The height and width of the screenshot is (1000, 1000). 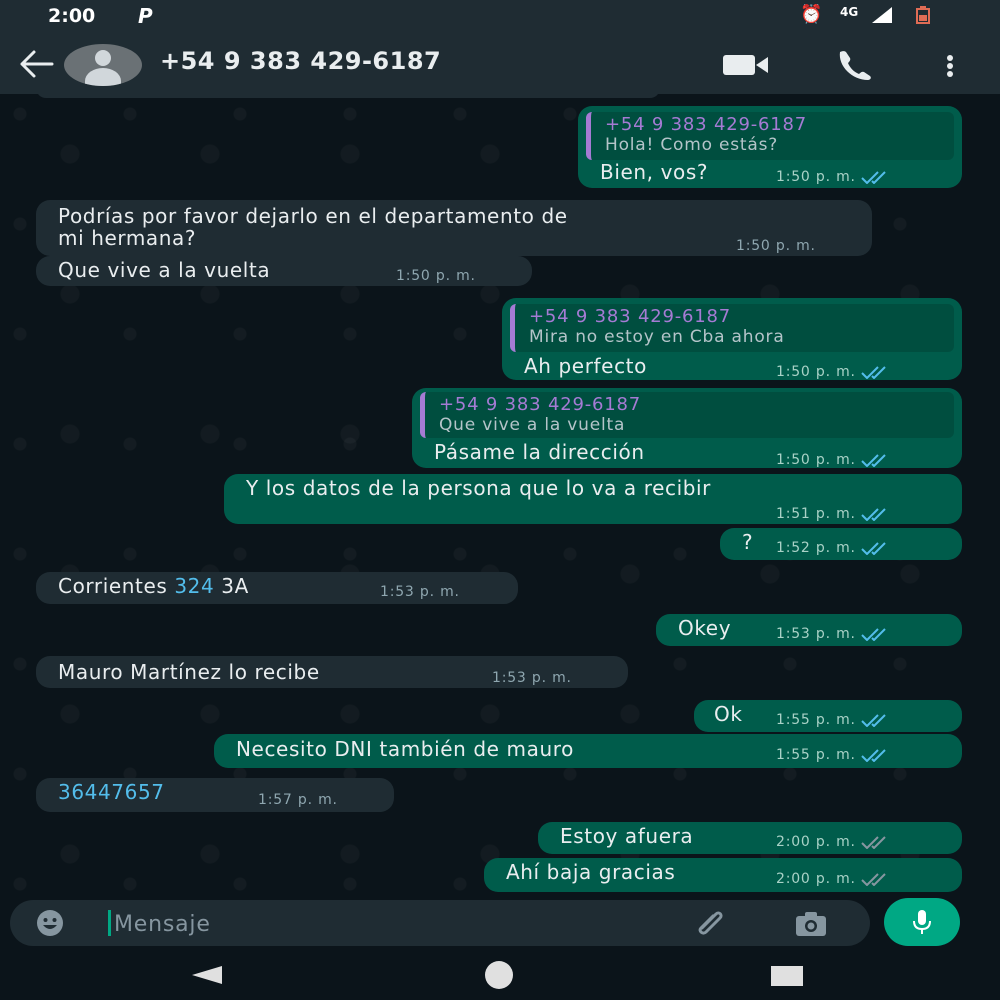 I want to click on message-text: Que vive a la vuelta, so click(x=164, y=270).